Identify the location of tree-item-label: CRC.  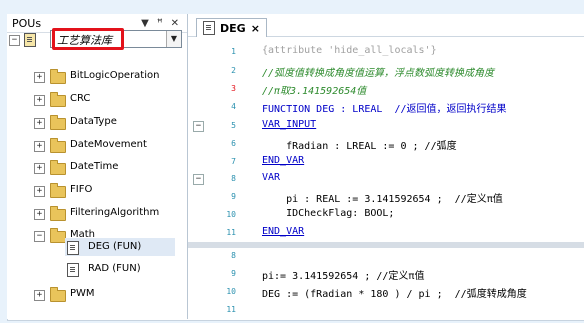
(80, 98).